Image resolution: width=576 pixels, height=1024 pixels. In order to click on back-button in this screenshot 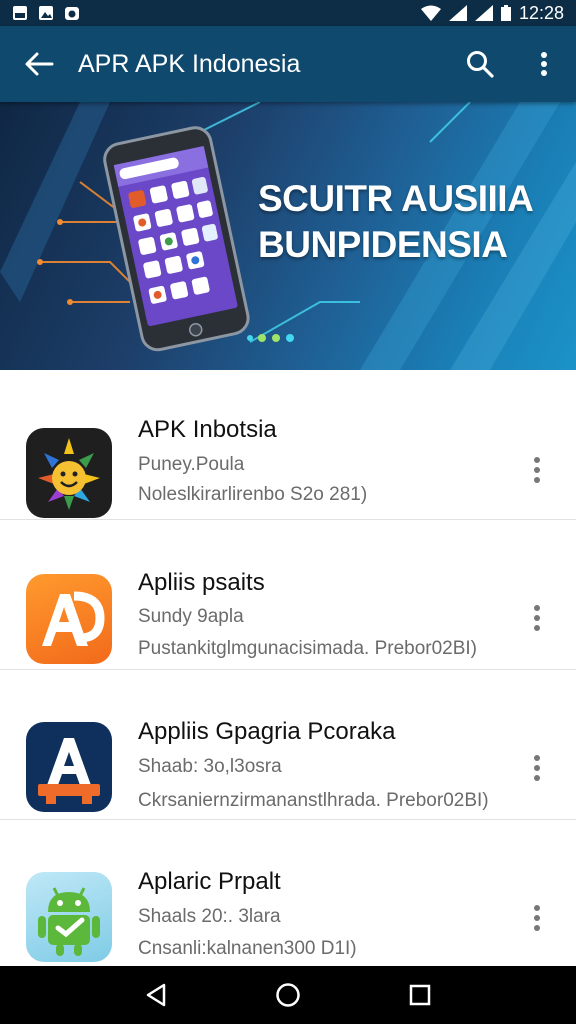, I will do `click(39, 64)`.